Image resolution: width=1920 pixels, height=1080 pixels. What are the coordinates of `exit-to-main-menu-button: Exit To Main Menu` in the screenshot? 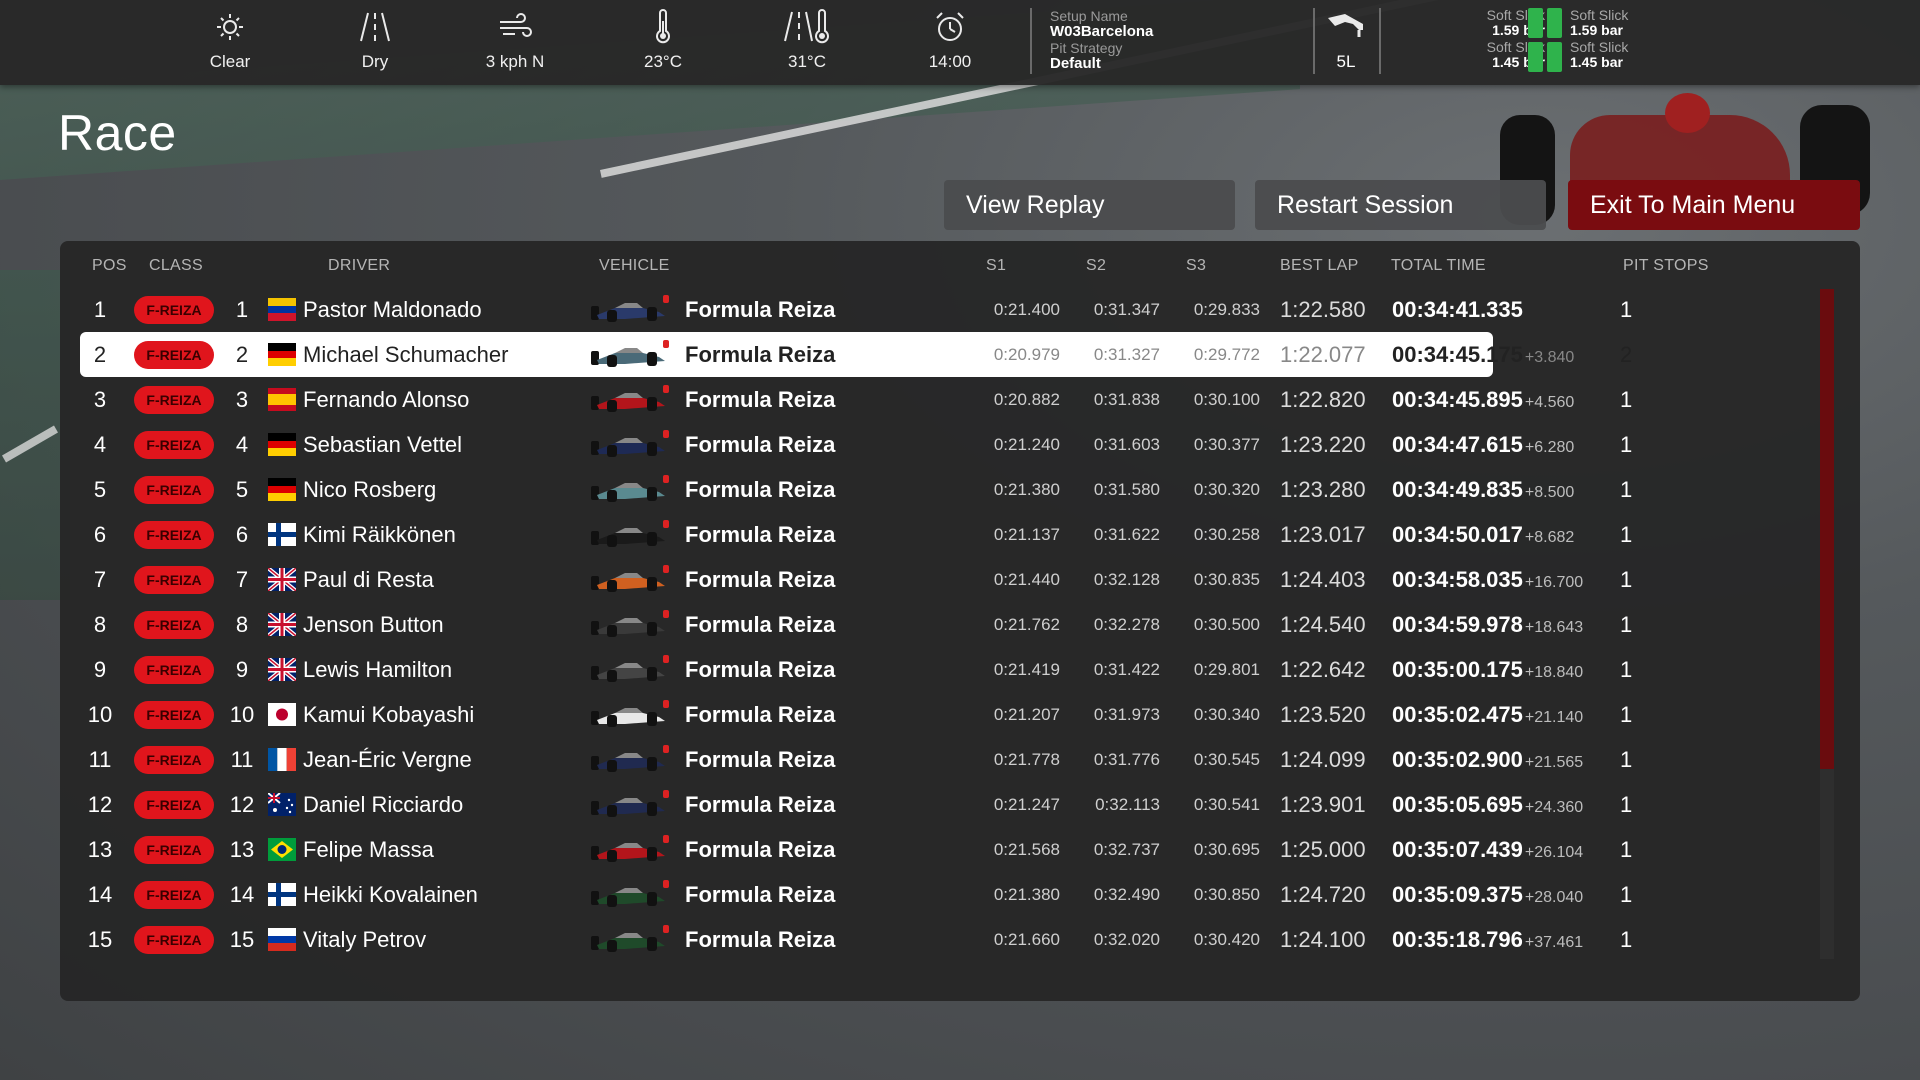 It's located at (1714, 205).